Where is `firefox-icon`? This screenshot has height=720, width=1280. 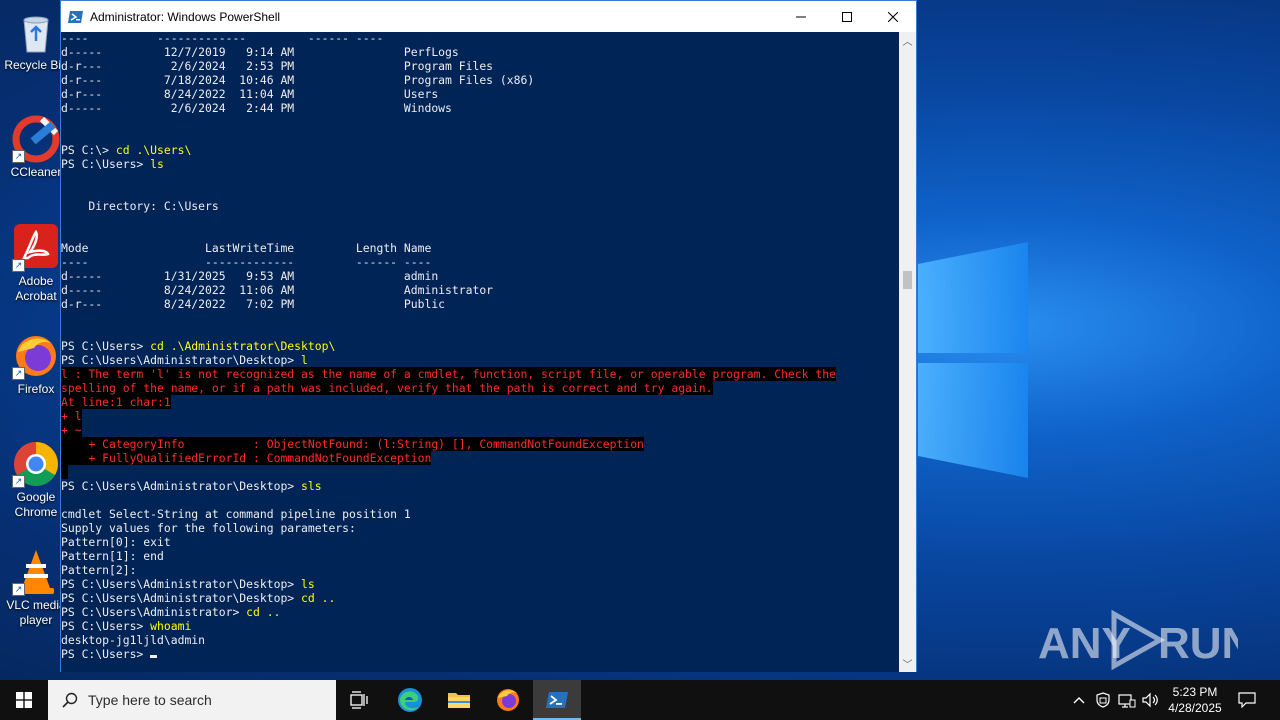
firefox-icon is located at coordinates (508, 700).